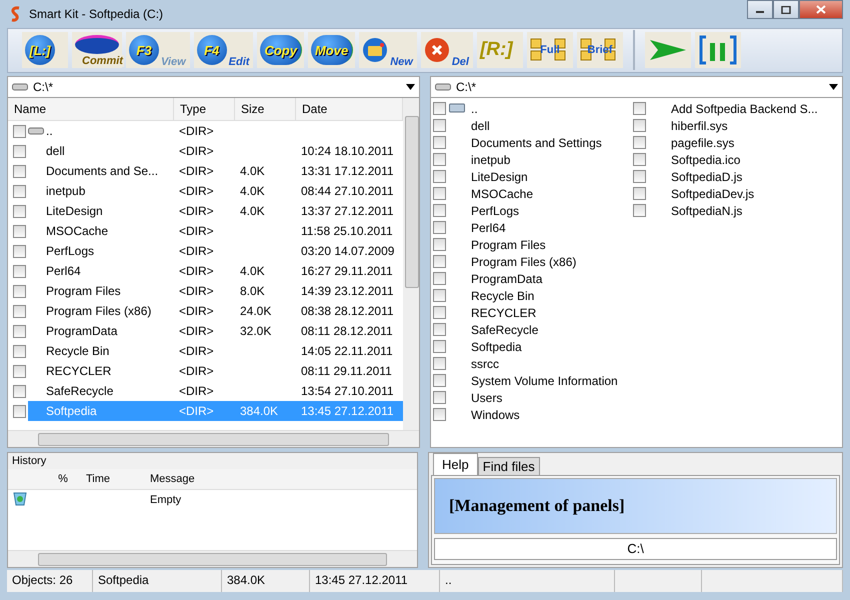 This screenshot has height=600, width=850. Describe the element at coordinates (224, 50) in the screenshot. I see `toolbar-button: F4 Edit` at that location.